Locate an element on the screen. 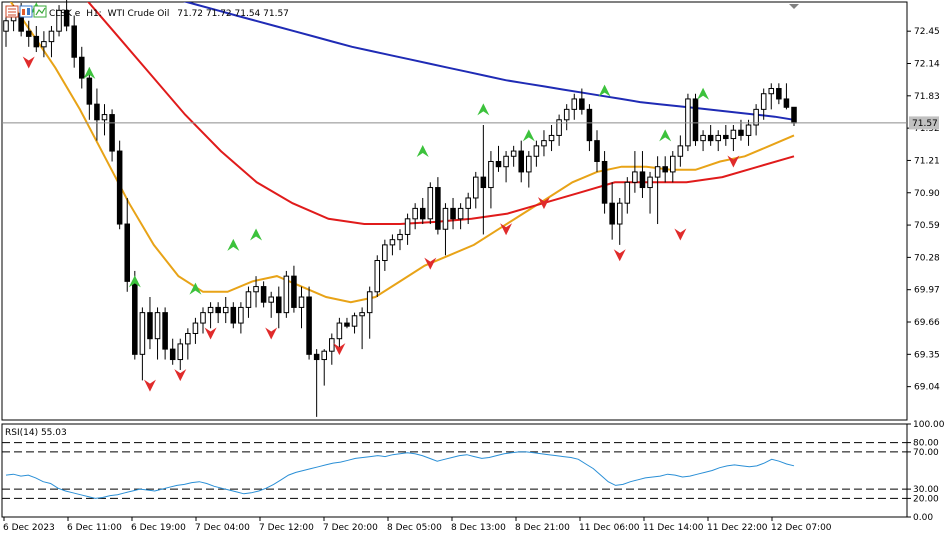 Image resolution: width=951 pixels, height=538 pixels. price-tick-label: 69.35 is located at coordinates (927, 355).